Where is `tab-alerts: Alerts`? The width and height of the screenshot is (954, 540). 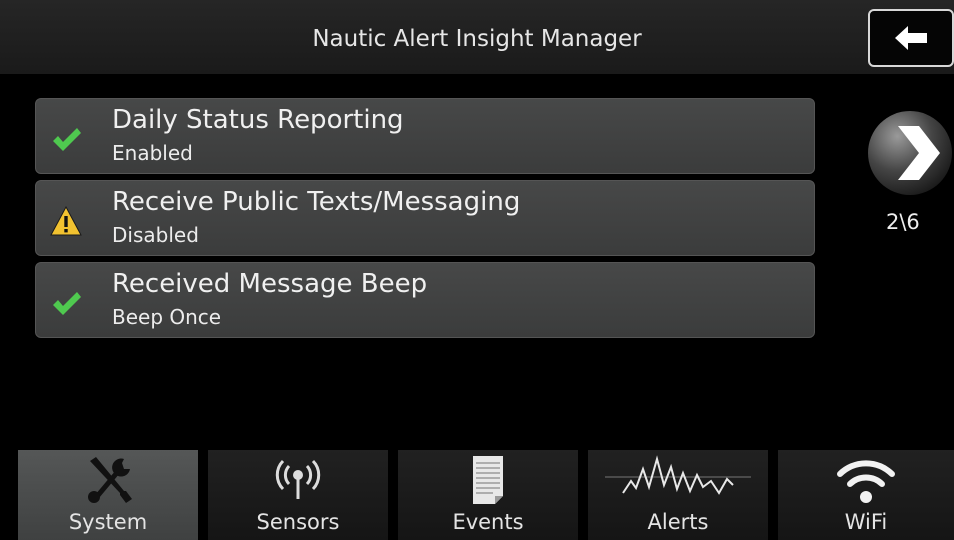
tab-alerts: Alerts is located at coordinates (678, 495).